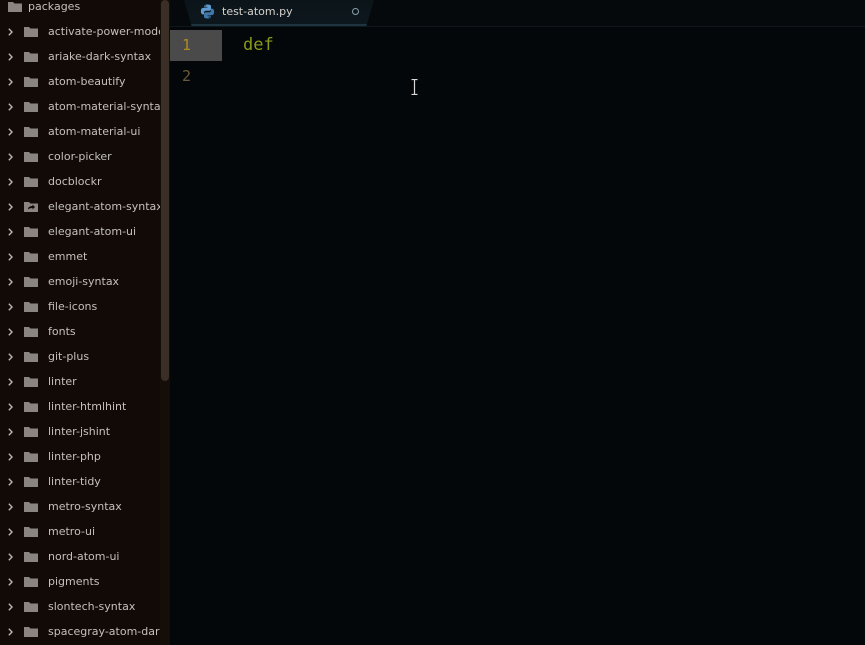  Describe the element at coordinates (80, 506) in the screenshot. I see `tree-item-metro-syntax: metro-syntax` at that location.